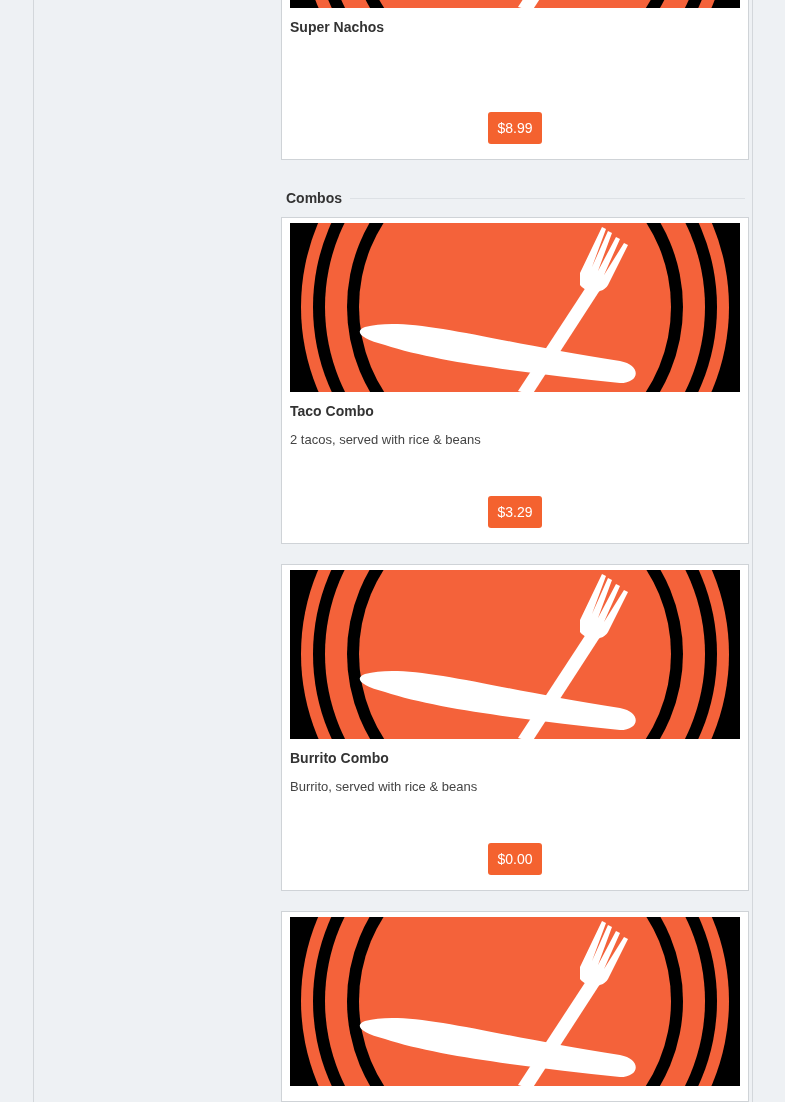 The height and width of the screenshot is (1102, 785). What do you see at coordinates (384, 787) in the screenshot?
I see `item-description: Burrito, served with rice & beans` at bounding box center [384, 787].